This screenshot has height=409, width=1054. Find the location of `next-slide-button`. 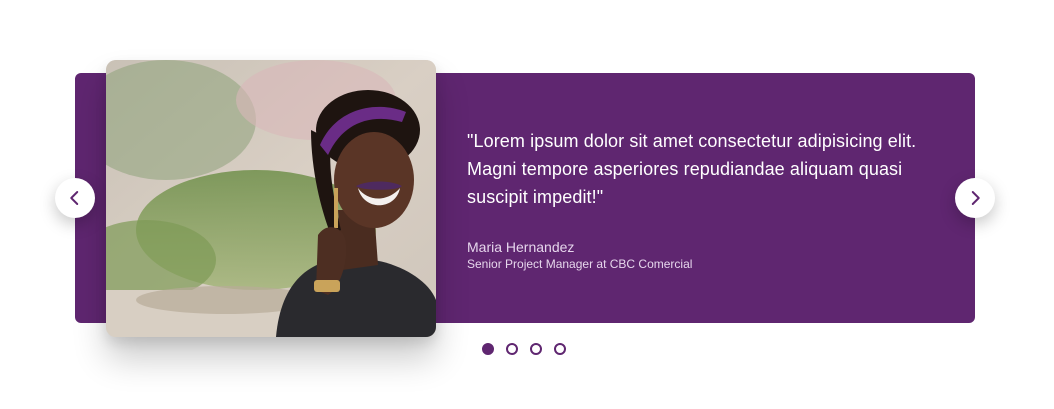

next-slide-button is located at coordinates (975, 198).